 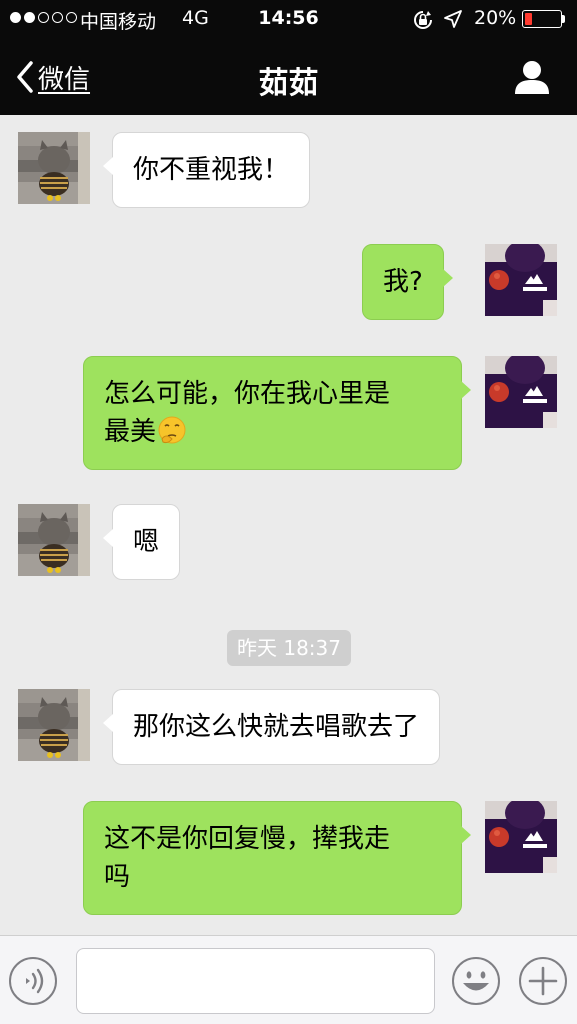 I want to click on person-icon, so click(x=532, y=77).